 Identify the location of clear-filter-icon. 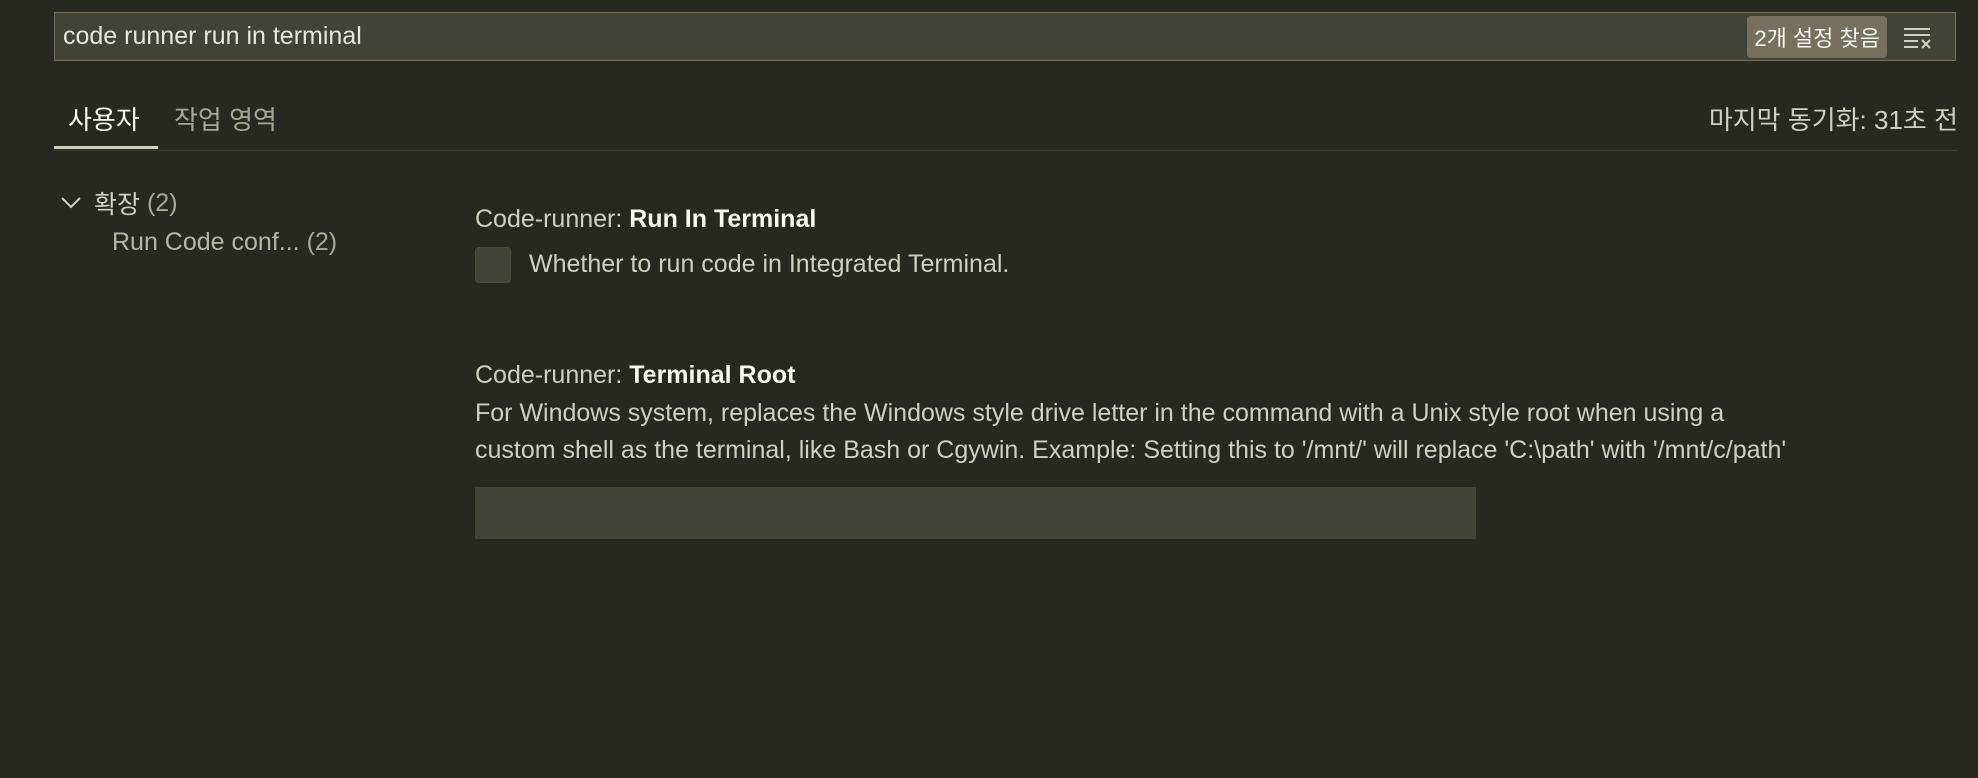
(1917, 37).